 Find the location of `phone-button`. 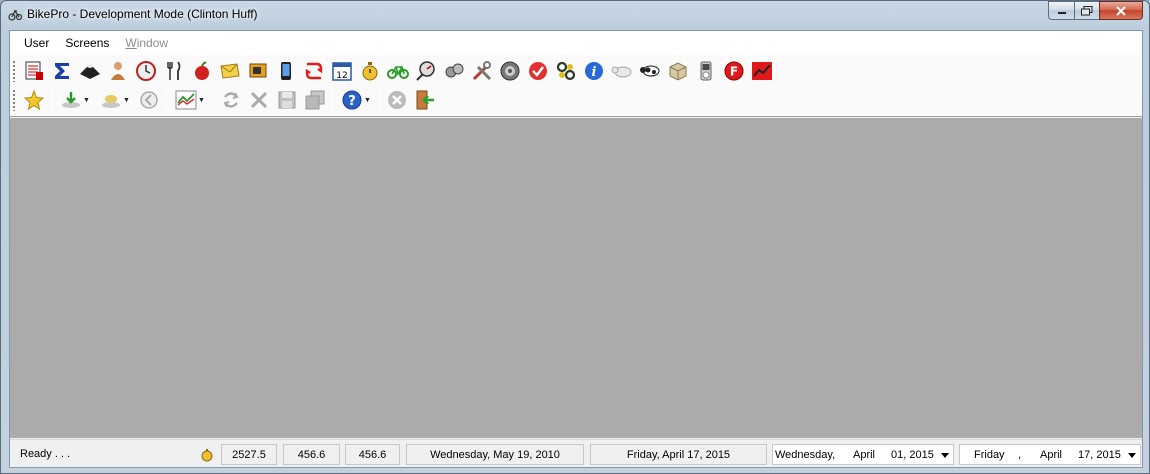

phone-button is located at coordinates (286, 71).